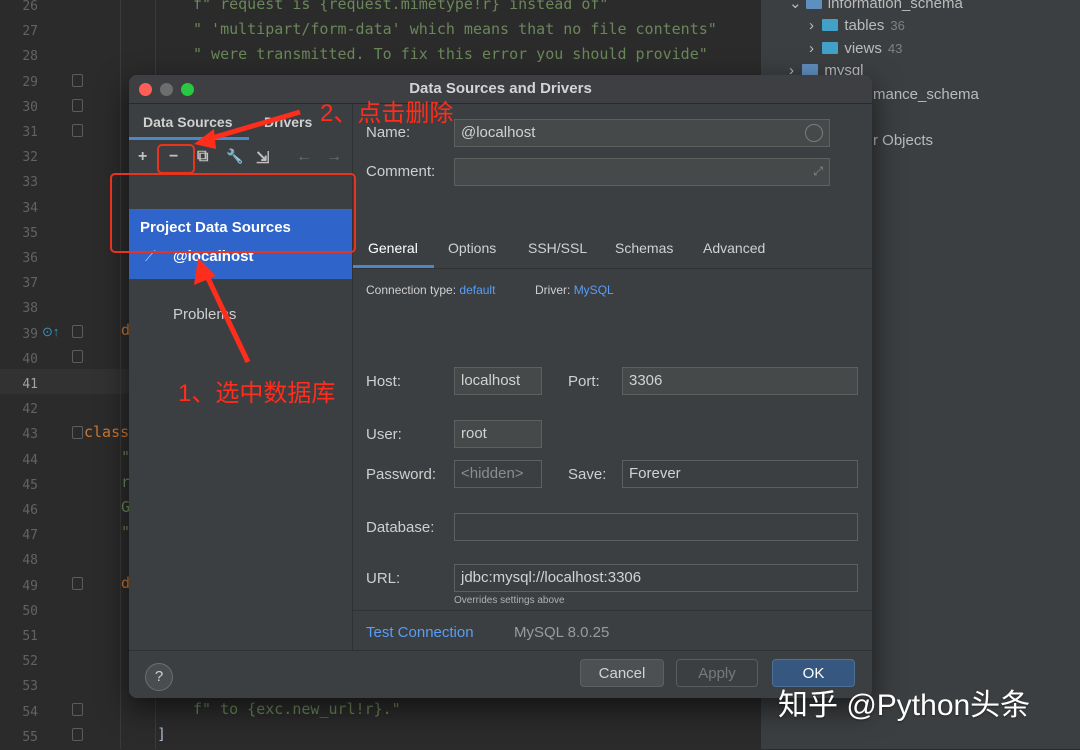 This screenshot has width=1080, height=750. What do you see at coordinates (387, 113) in the screenshot?
I see `annotation-step2: 2、点击删除` at bounding box center [387, 113].